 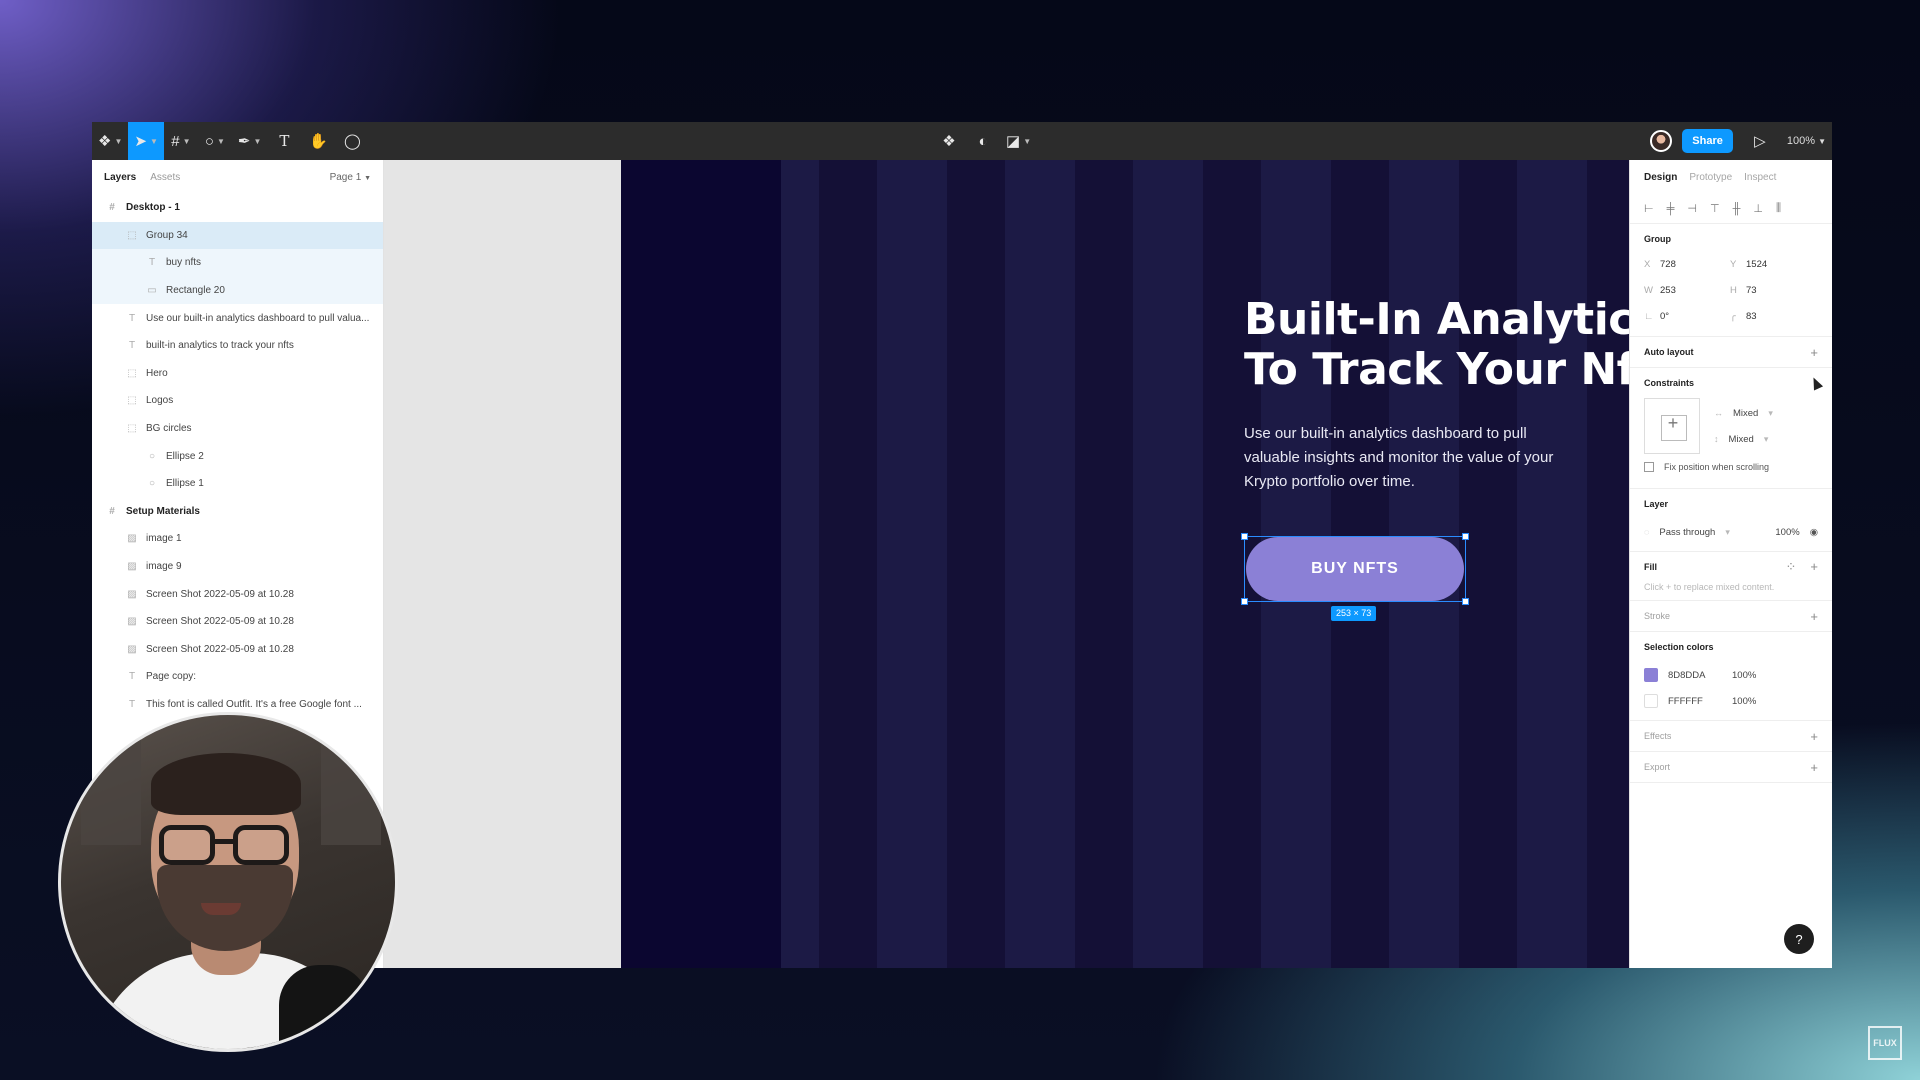 What do you see at coordinates (132, 622) in the screenshot?
I see `image-layer-icon: ▨` at bounding box center [132, 622].